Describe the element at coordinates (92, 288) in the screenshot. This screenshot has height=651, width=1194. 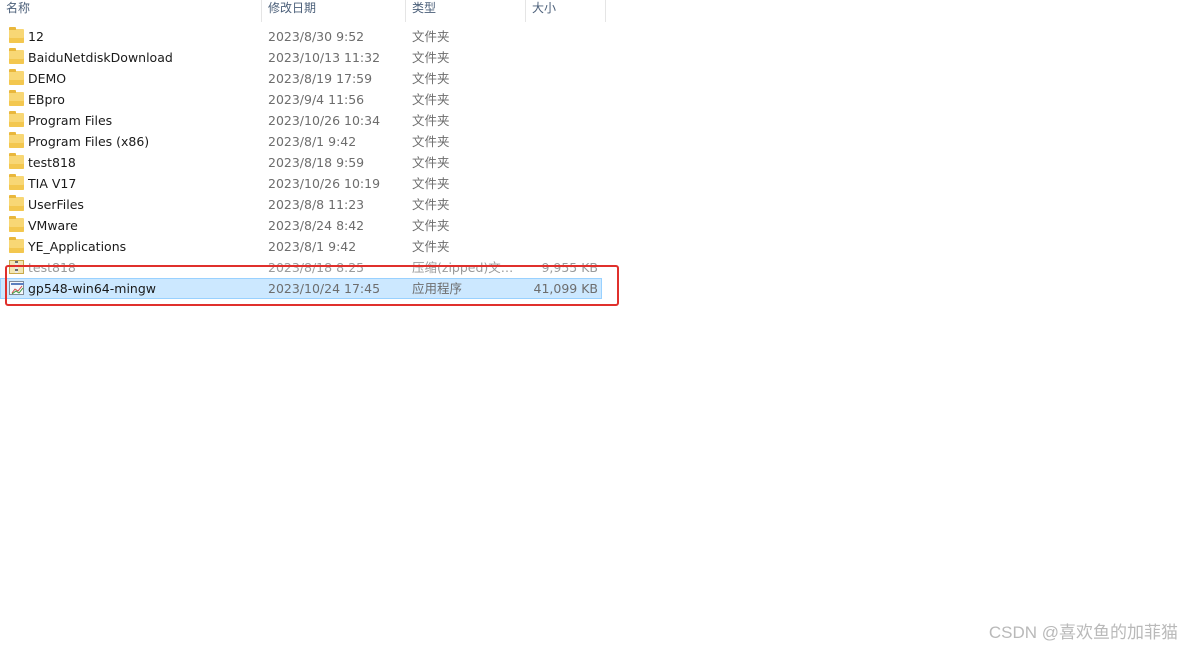
I see `file-name: gp548-win64-mingw` at that location.